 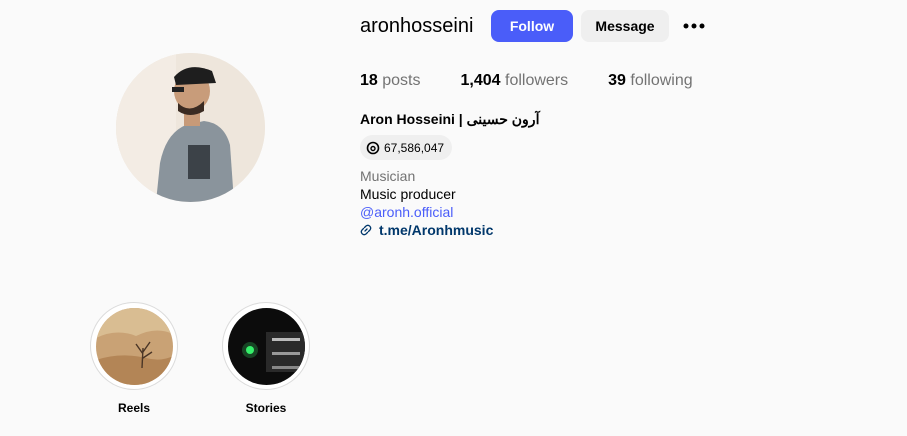 I want to click on profile-category: Musician, so click(x=388, y=176).